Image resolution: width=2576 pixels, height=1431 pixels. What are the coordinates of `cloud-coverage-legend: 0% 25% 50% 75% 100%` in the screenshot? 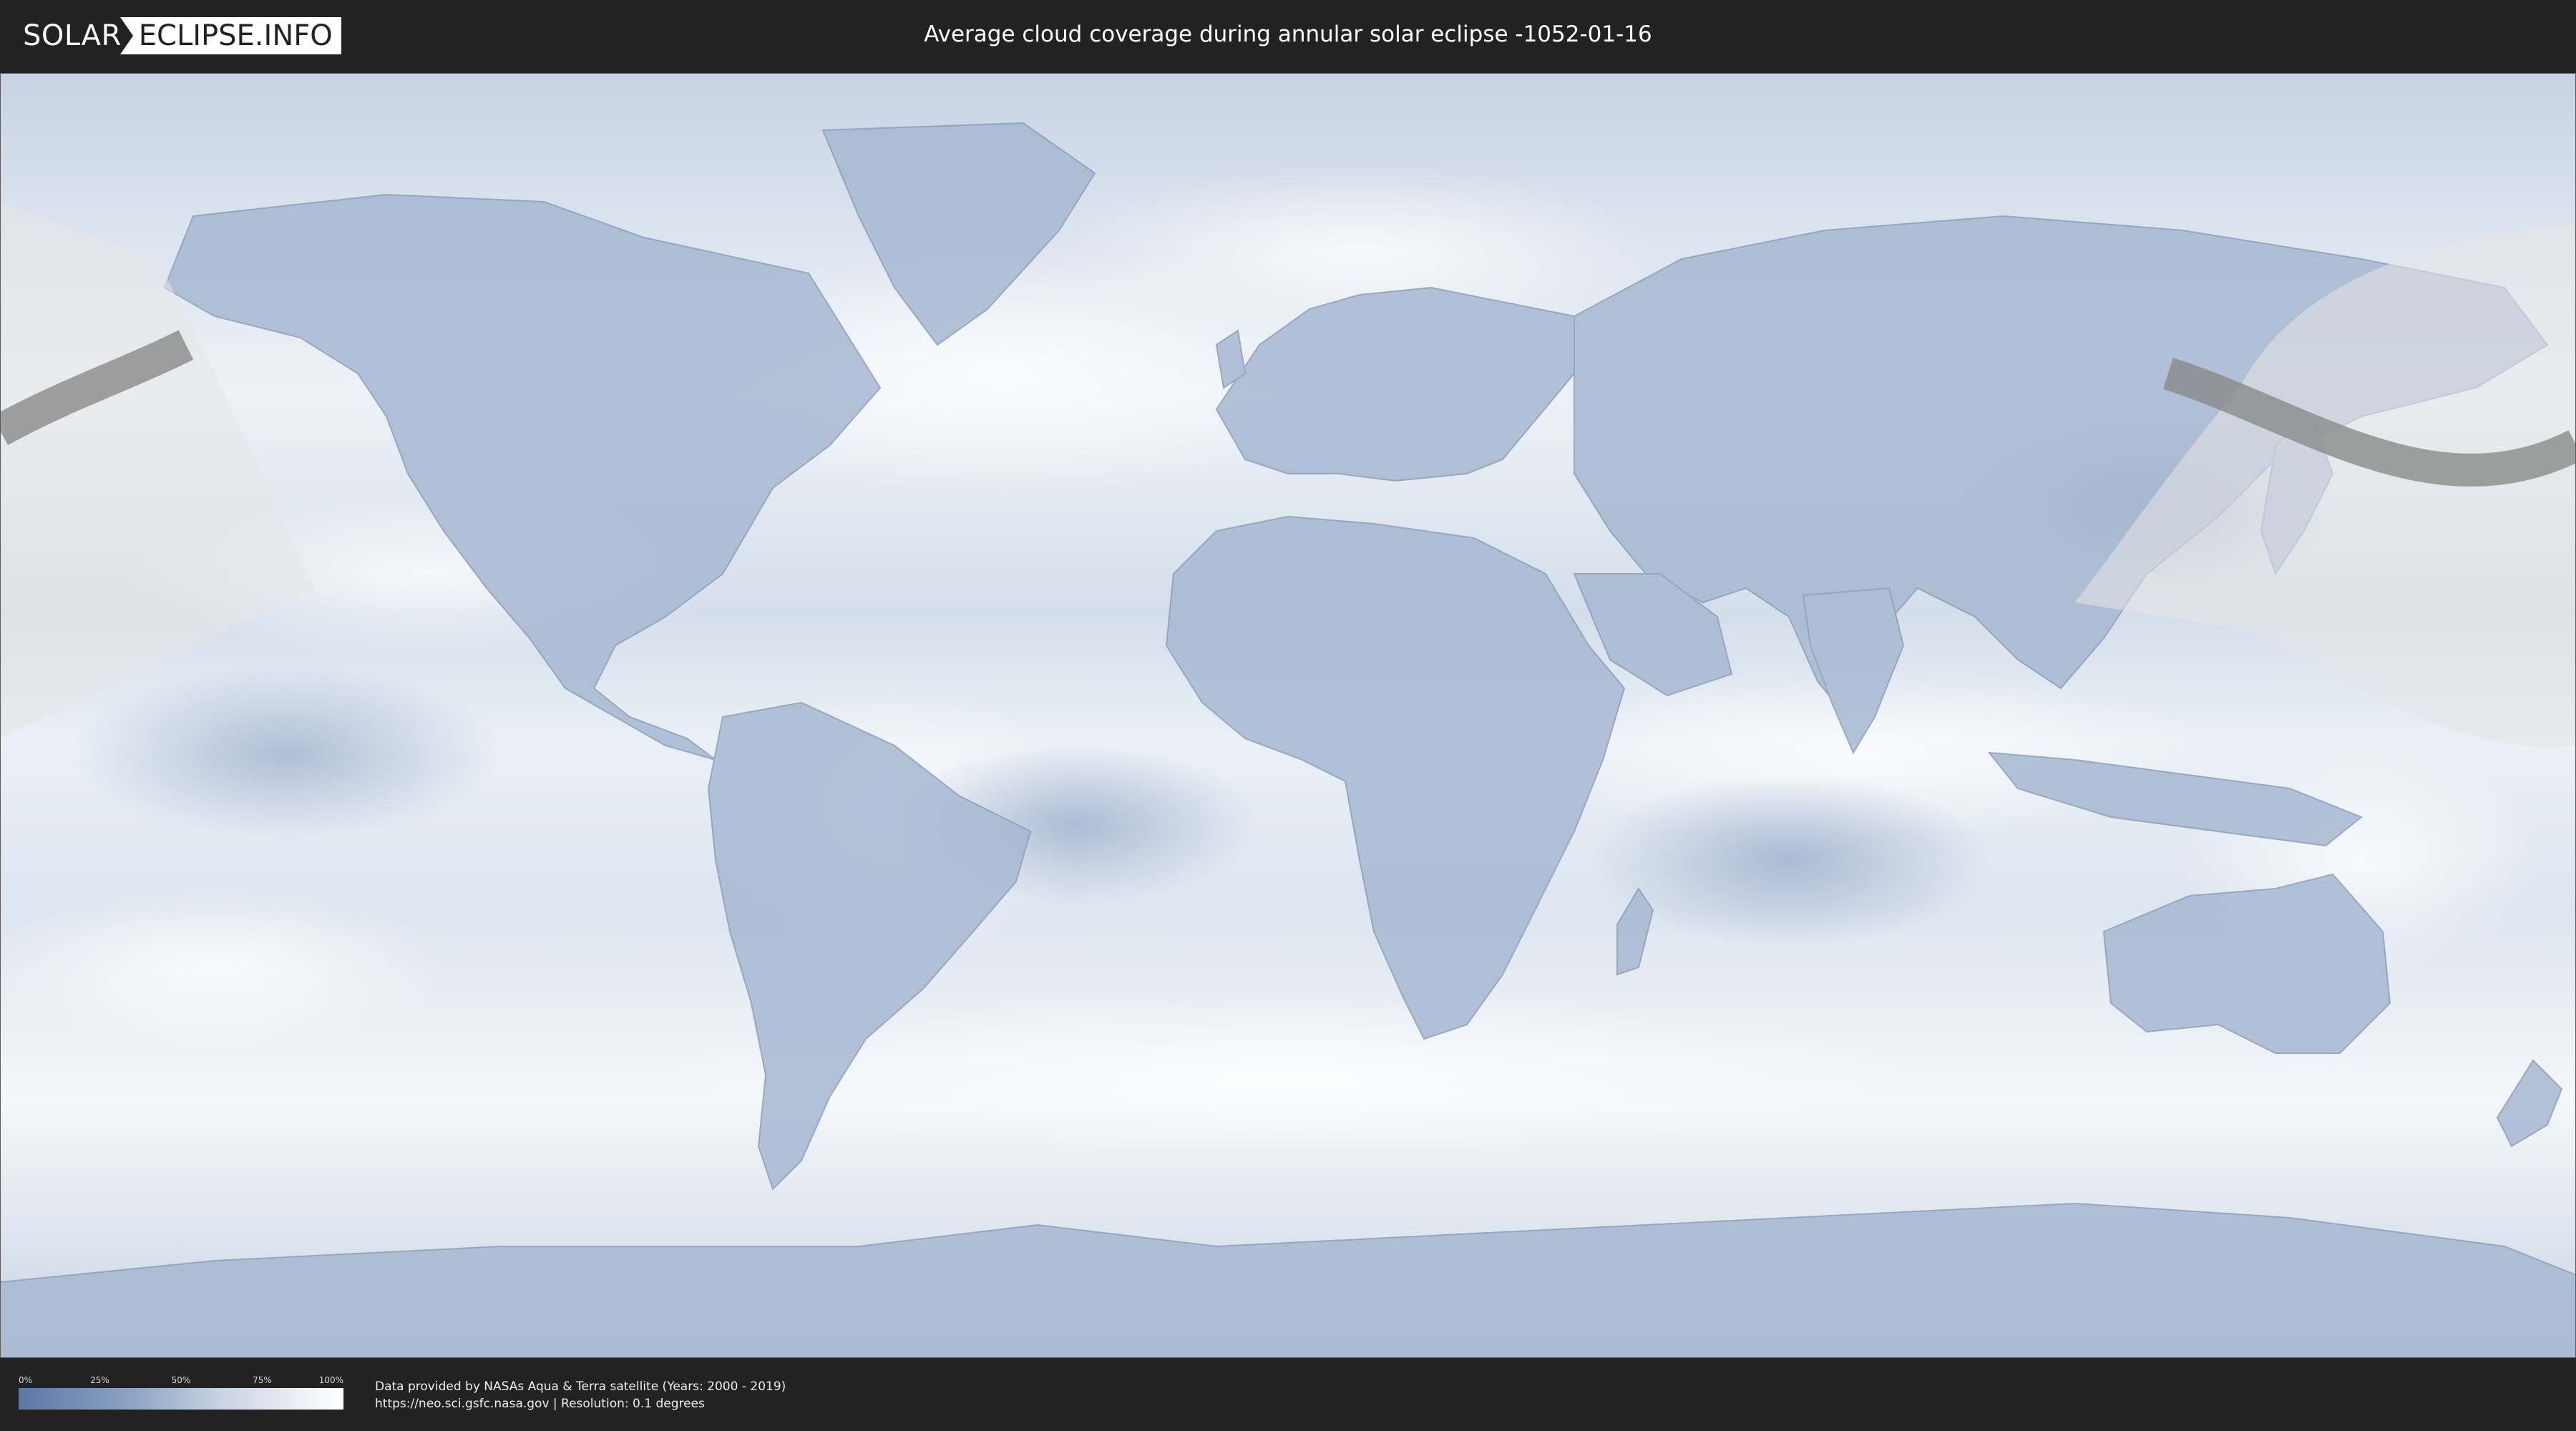 It's located at (181, 1392).